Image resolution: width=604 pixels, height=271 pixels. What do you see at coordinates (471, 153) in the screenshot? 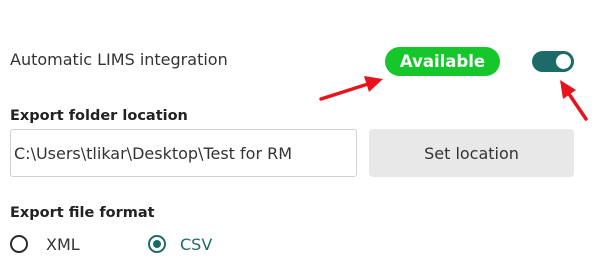
I see `set-location-button: Set location` at bounding box center [471, 153].